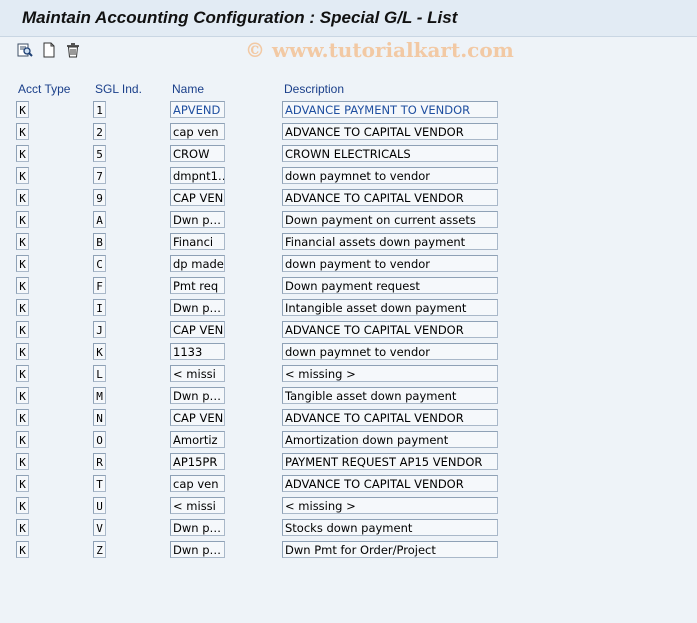 The image size is (697, 623). Describe the element at coordinates (390, 439) in the screenshot. I see `description-field: Amortization down payment` at that location.